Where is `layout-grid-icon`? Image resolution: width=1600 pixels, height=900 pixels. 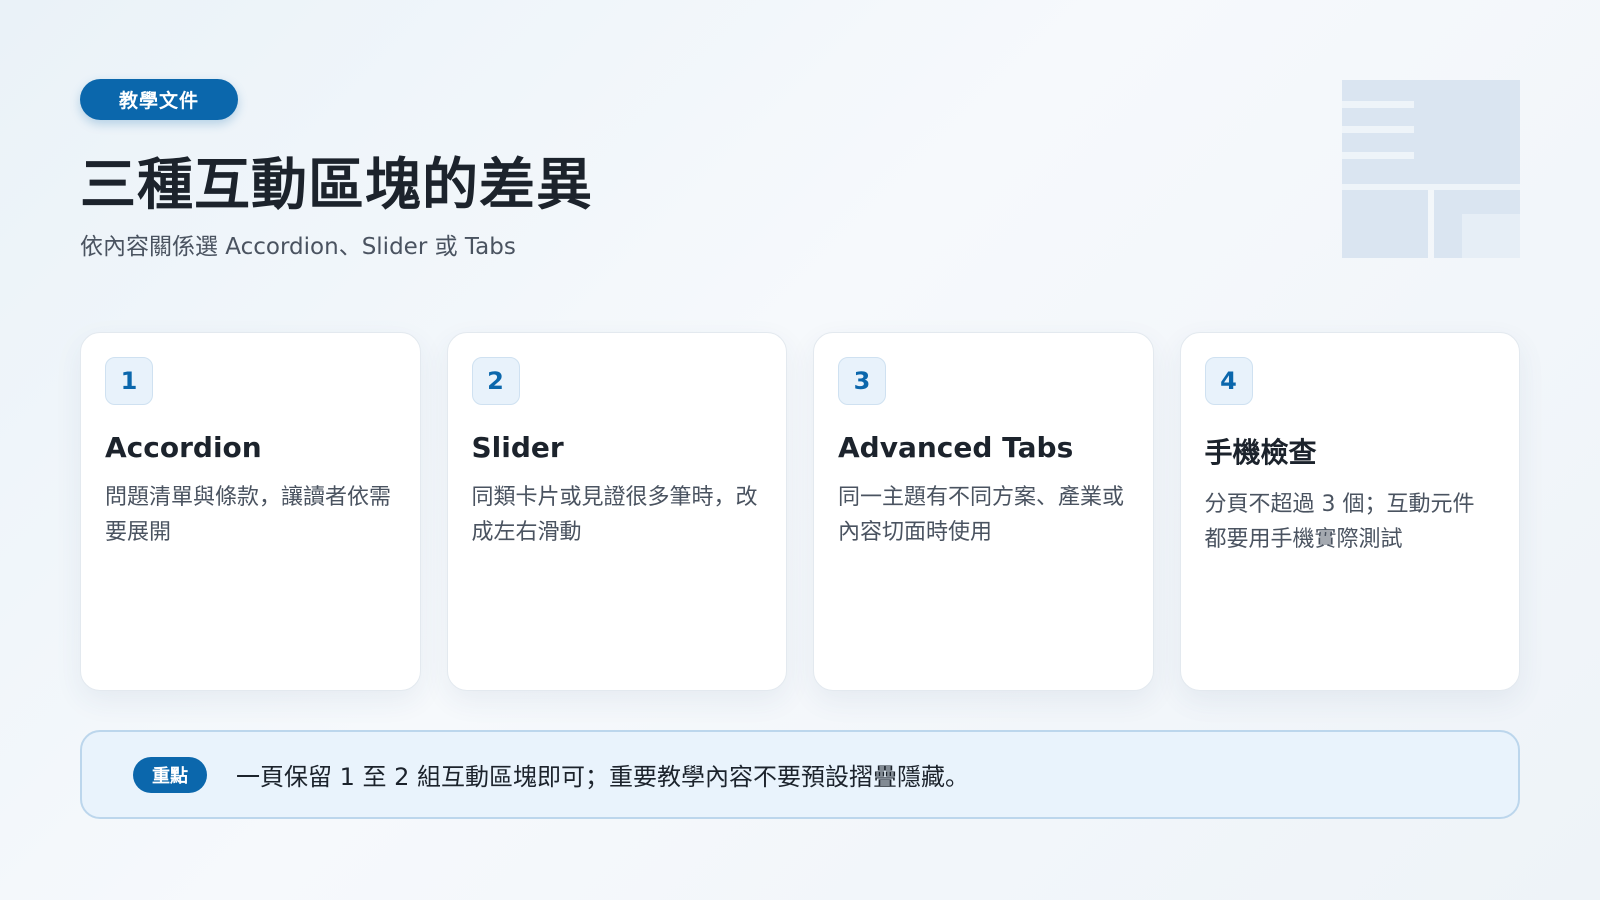
layout-grid-icon is located at coordinates (1431, 169).